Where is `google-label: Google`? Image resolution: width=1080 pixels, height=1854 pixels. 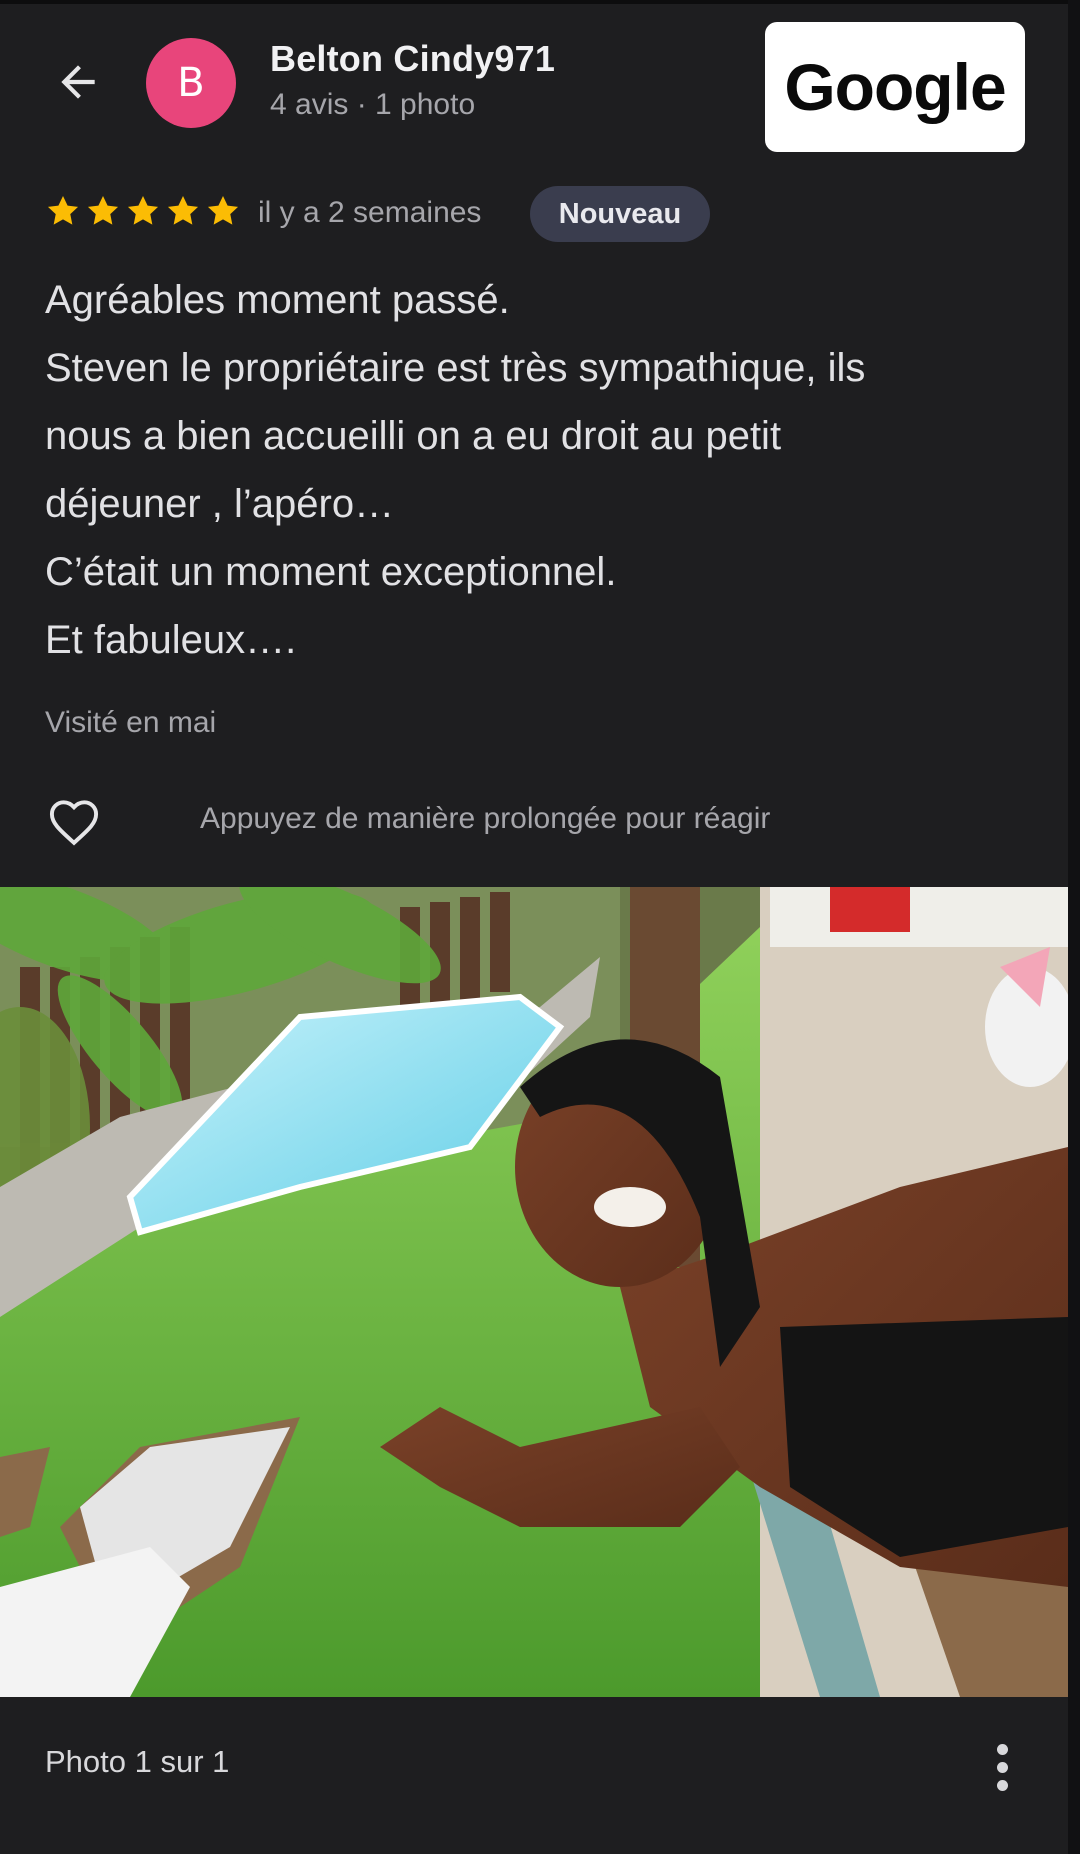 google-label: Google is located at coordinates (895, 87).